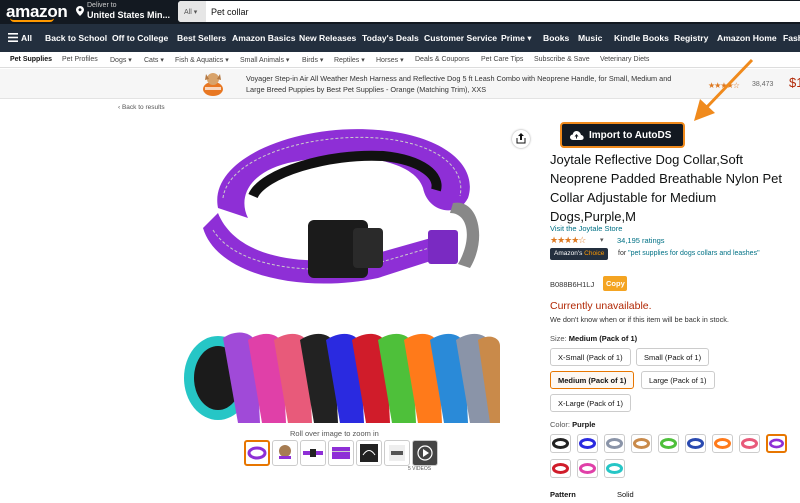 Image resolution: width=800 pixels, height=503 pixels. What do you see at coordinates (641, 38) in the screenshot?
I see `nav-kindle-books: Kindle Books` at bounding box center [641, 38].